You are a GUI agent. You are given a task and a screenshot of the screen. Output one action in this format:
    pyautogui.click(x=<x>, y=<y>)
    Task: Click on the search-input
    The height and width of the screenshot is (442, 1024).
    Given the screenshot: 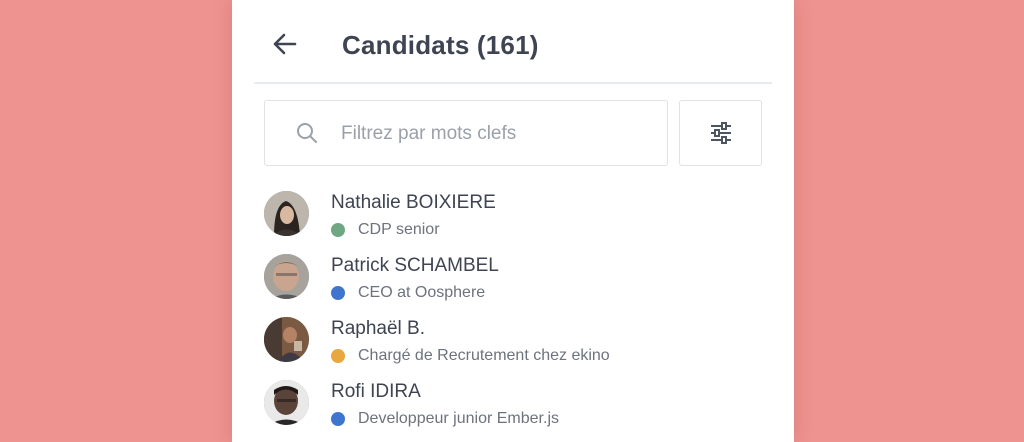 What is the action you would take?
    pyautogui.click(x=491, y=134)
    